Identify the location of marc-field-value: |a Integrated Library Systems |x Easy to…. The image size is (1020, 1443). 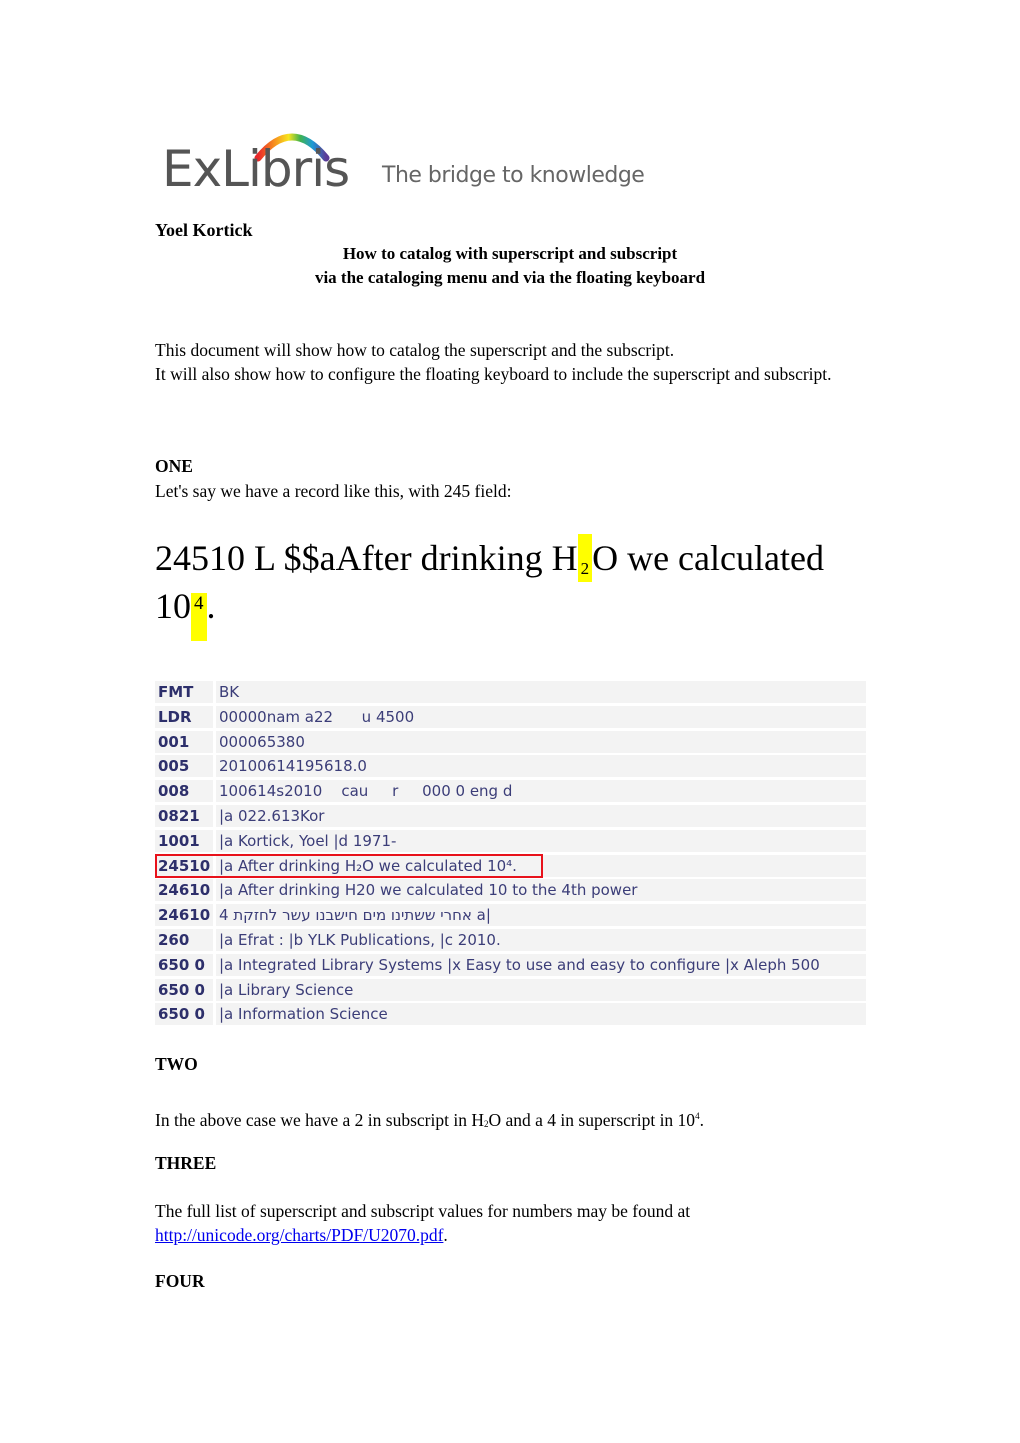
(541, 964).